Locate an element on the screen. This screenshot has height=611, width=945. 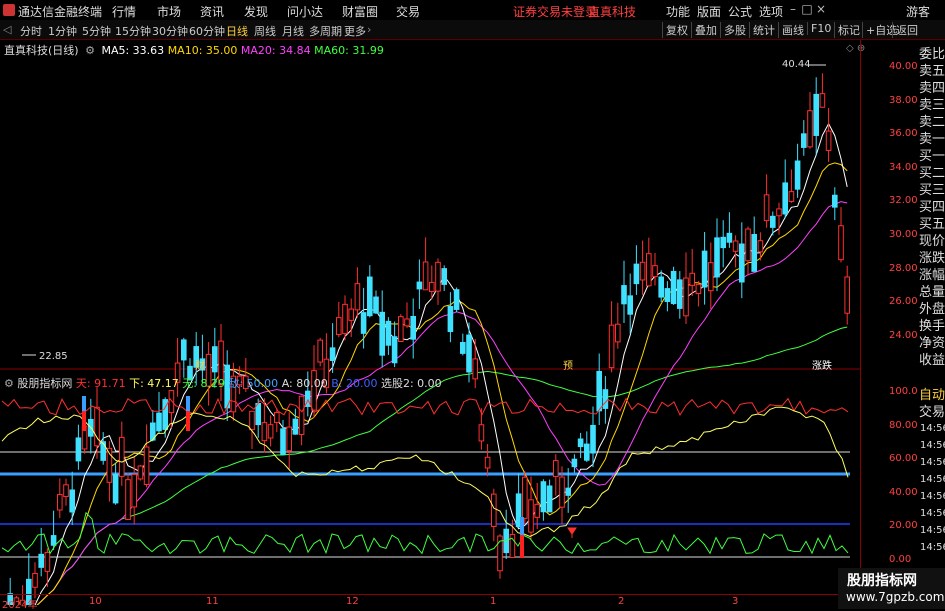
ind-y-tick: 80.00 is located at coordinates (903, 425).